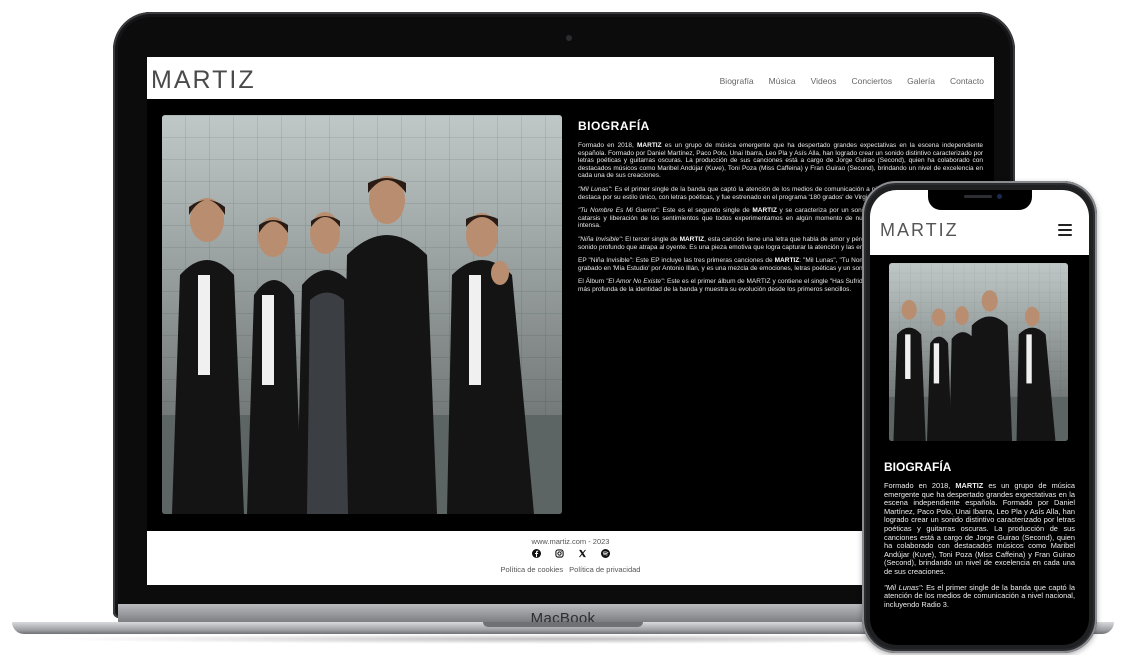 This screenshot has width=1126, height=655. What do you see at coordinates (764, 211) in the screenshot?
I see `bio-p3-band: MARTIZ` at bounding box center [764, 211].